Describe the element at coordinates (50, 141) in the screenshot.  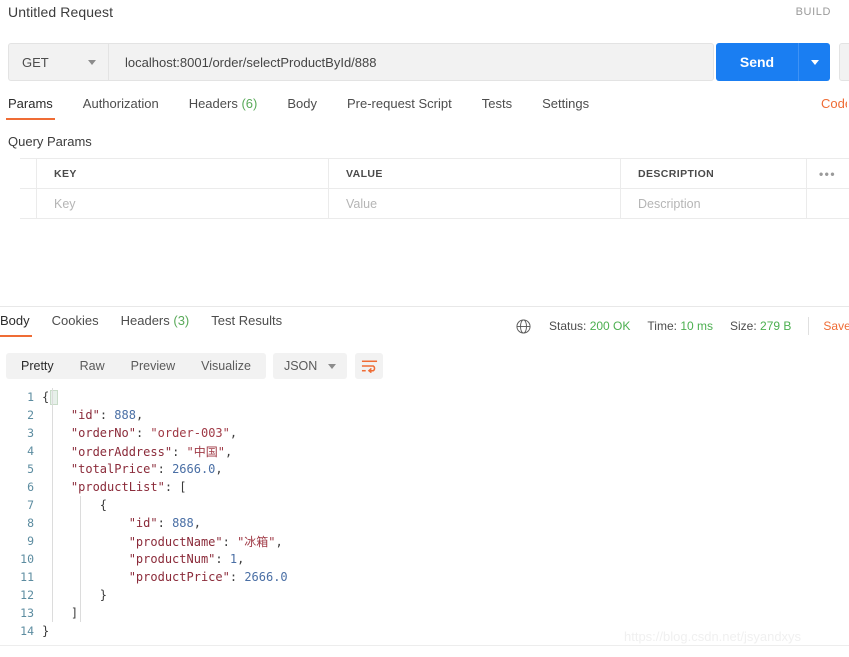
I see `query-params-label: Query Params` at that location.